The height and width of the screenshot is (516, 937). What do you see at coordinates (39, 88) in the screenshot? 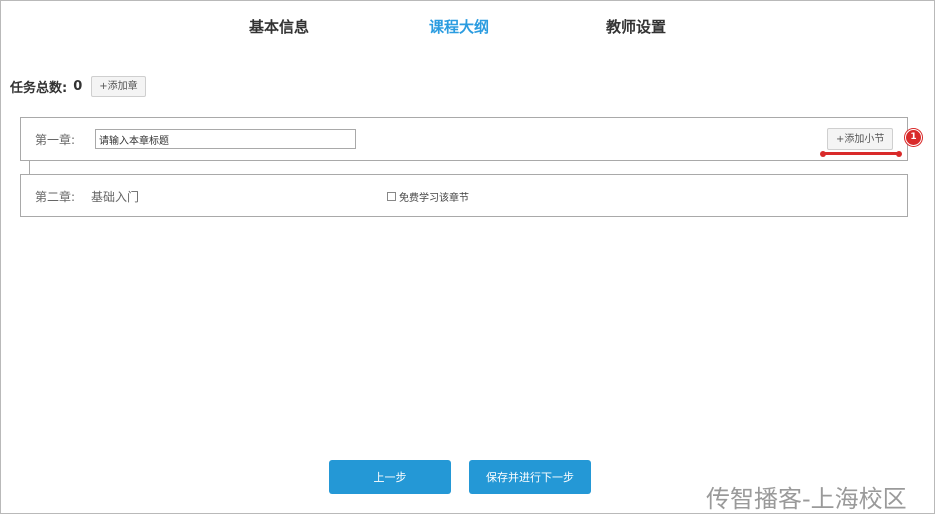
I see `task-total-label: 任务总数:` at bounding box center [39, 88].